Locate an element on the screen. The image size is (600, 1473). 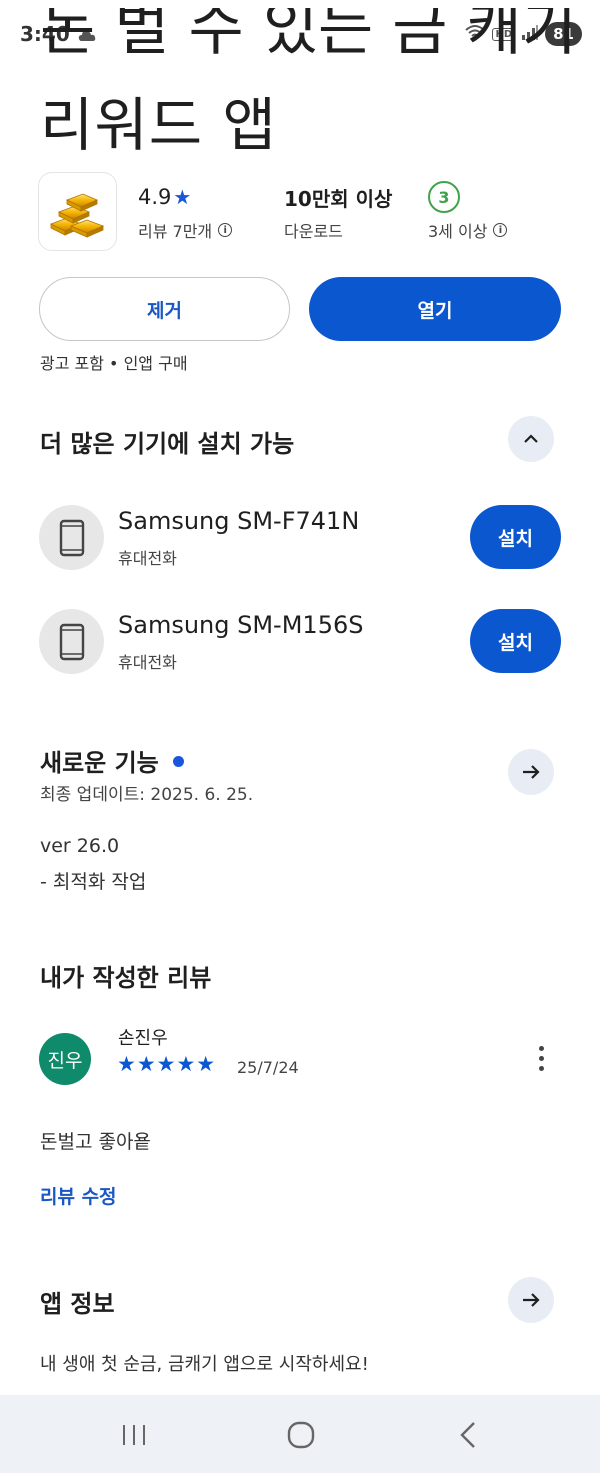
whats-new-arrow-button is located at coordinates (531, 772).